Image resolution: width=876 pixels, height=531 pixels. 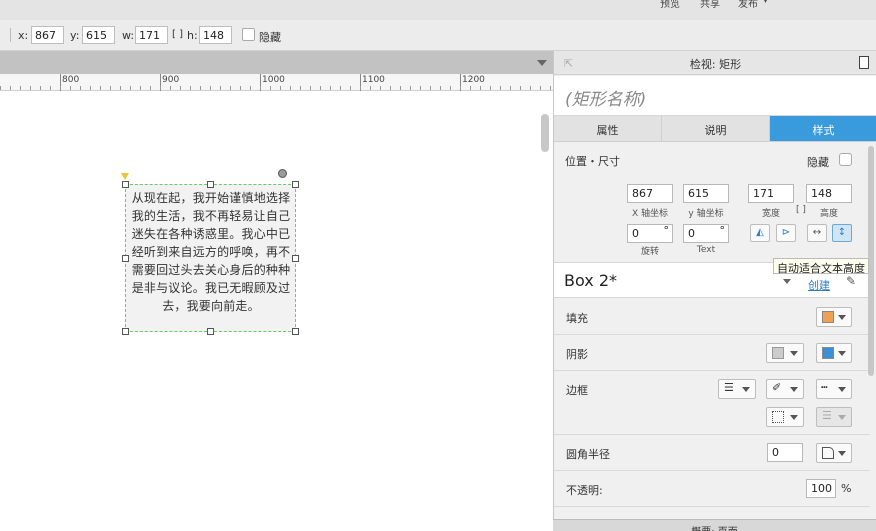 I want to click on fill-row: 填充, so click(x=712, y=317).